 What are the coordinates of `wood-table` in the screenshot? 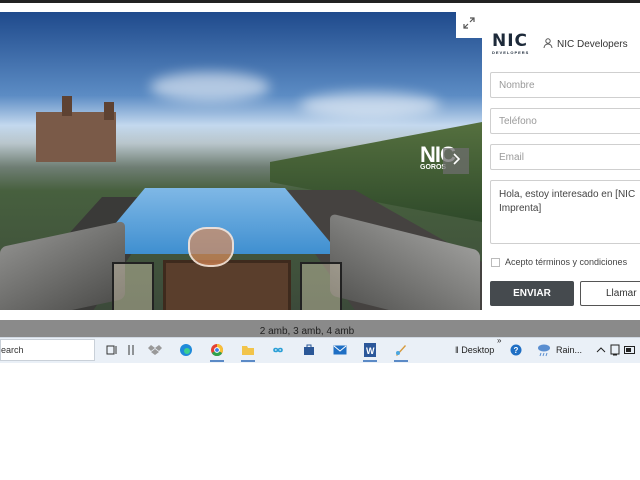 It's located at (227, 285).